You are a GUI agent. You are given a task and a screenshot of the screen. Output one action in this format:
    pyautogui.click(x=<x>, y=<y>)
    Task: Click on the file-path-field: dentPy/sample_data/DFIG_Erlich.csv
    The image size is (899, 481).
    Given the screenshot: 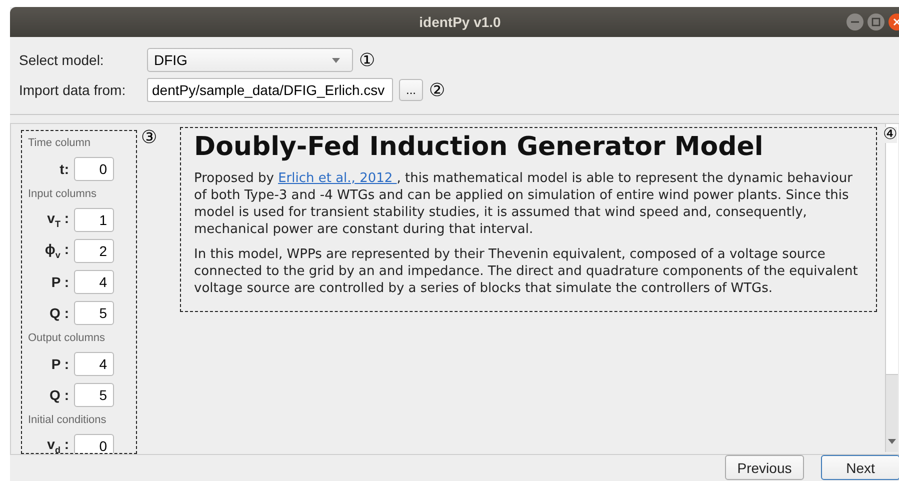 What is the action you would take?
    pyautogui.click(x=270, y=90)
    